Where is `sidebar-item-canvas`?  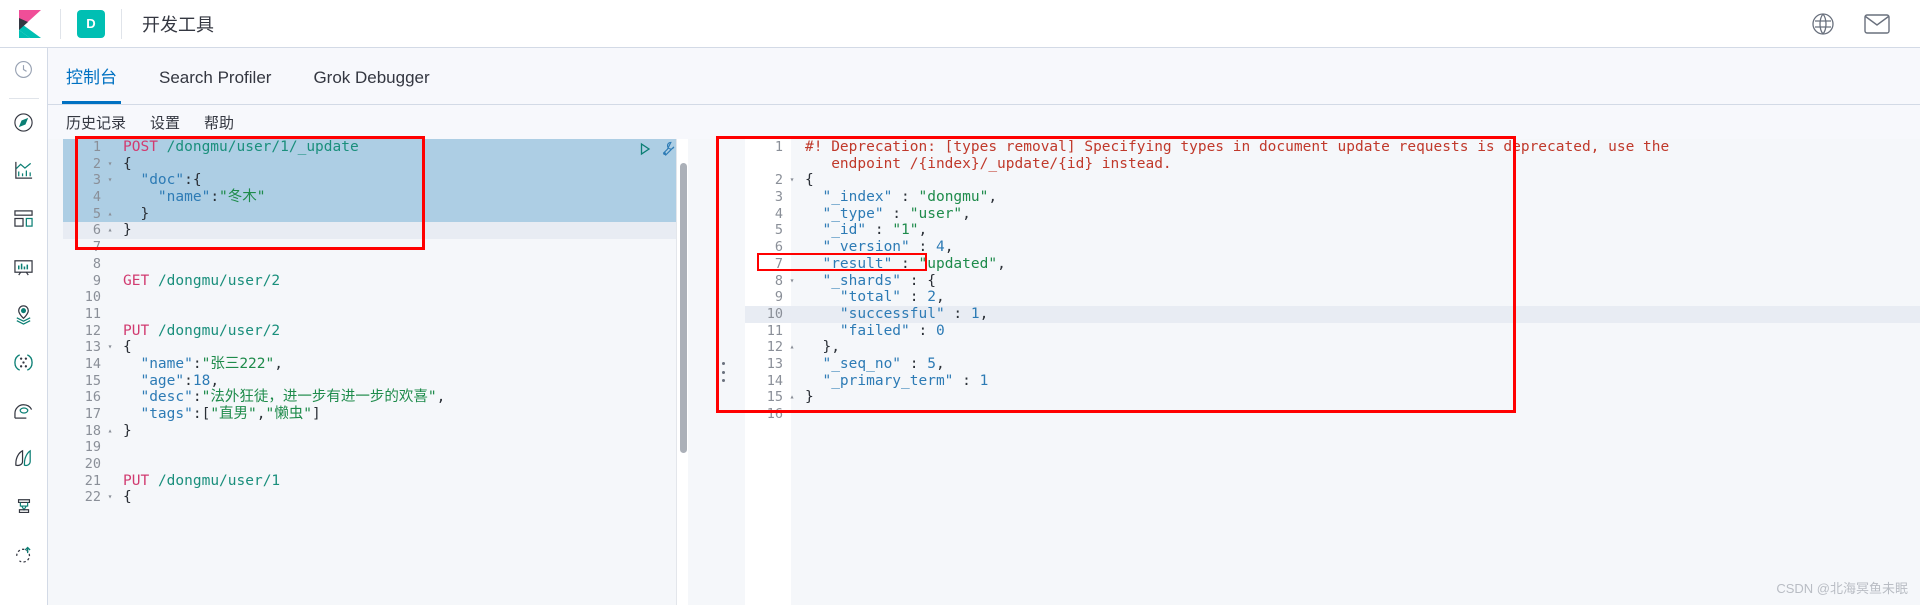
sidebar-item-canvas is located at coordinates (24, 269).